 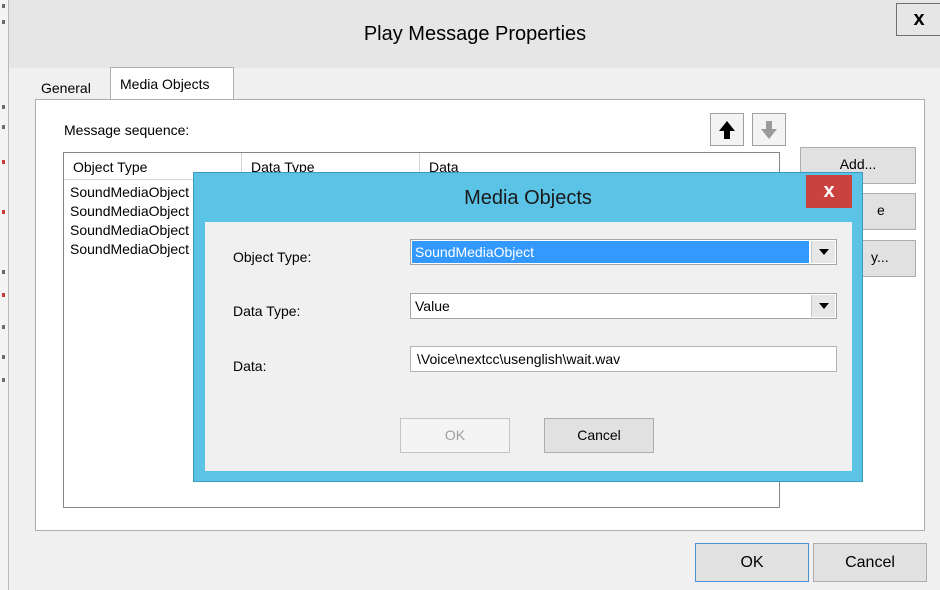 What do you see at coordinates (66, 88) in the screenshot?
I see `tab-general: General` at bounding box center [66, 88].